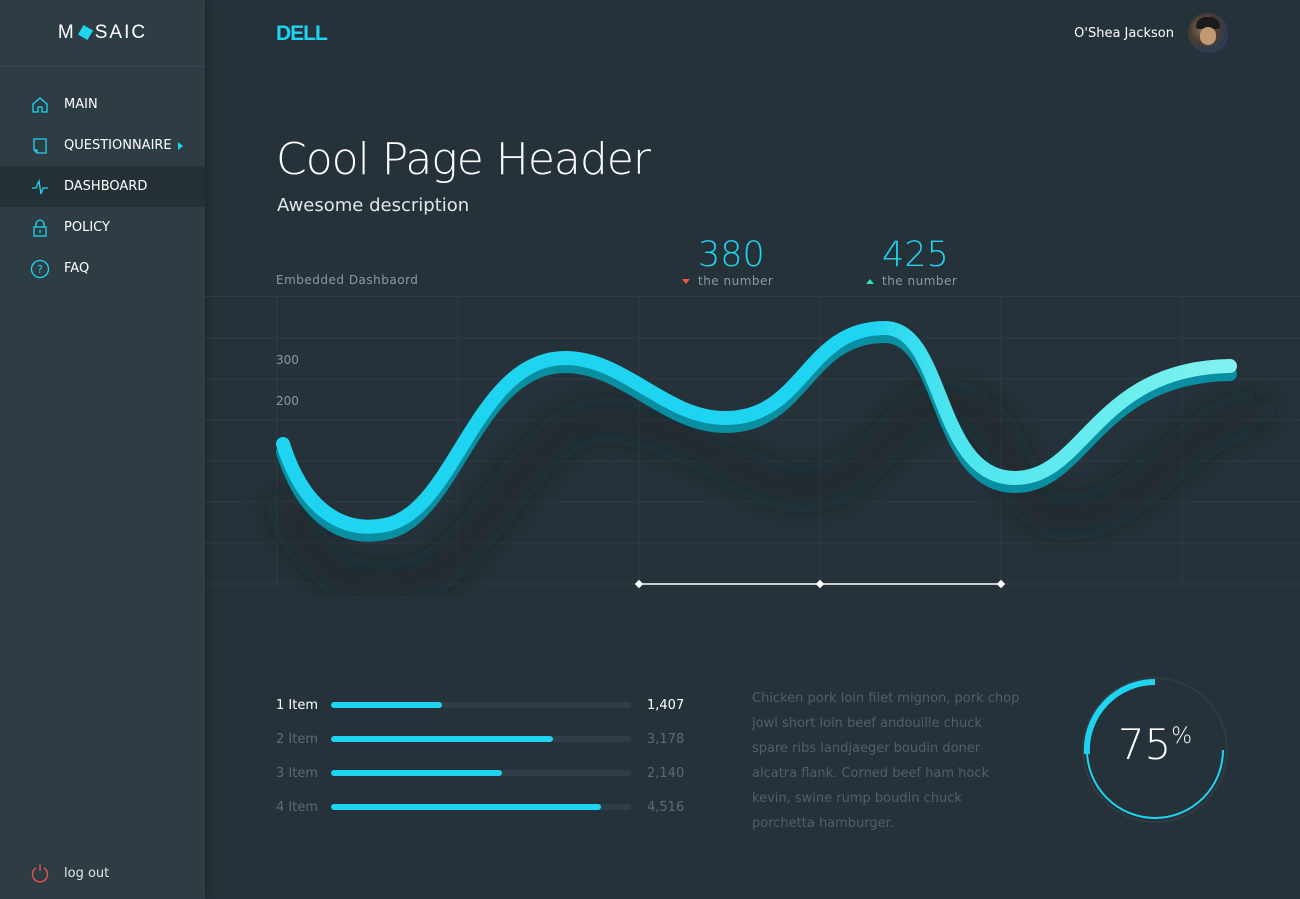 The height and width of the screenshot is (899, 1300). What do you see at coordinates (40, 146) in the screenshot?
I see `document-icon` at bounding box center [40, 146].